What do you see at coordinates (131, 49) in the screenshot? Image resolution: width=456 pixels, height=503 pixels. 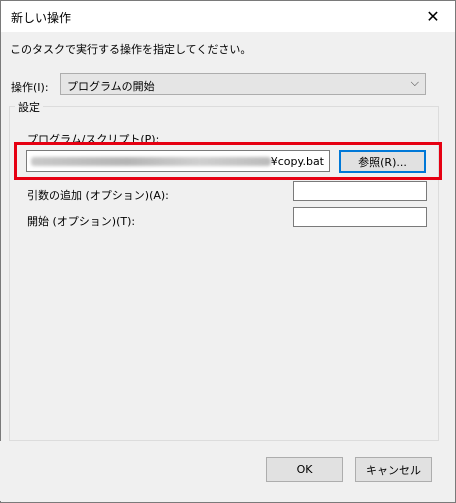 I see `instruction-text: このタスクで実行する操作を指定してください。` at bounding box center [131, 49].